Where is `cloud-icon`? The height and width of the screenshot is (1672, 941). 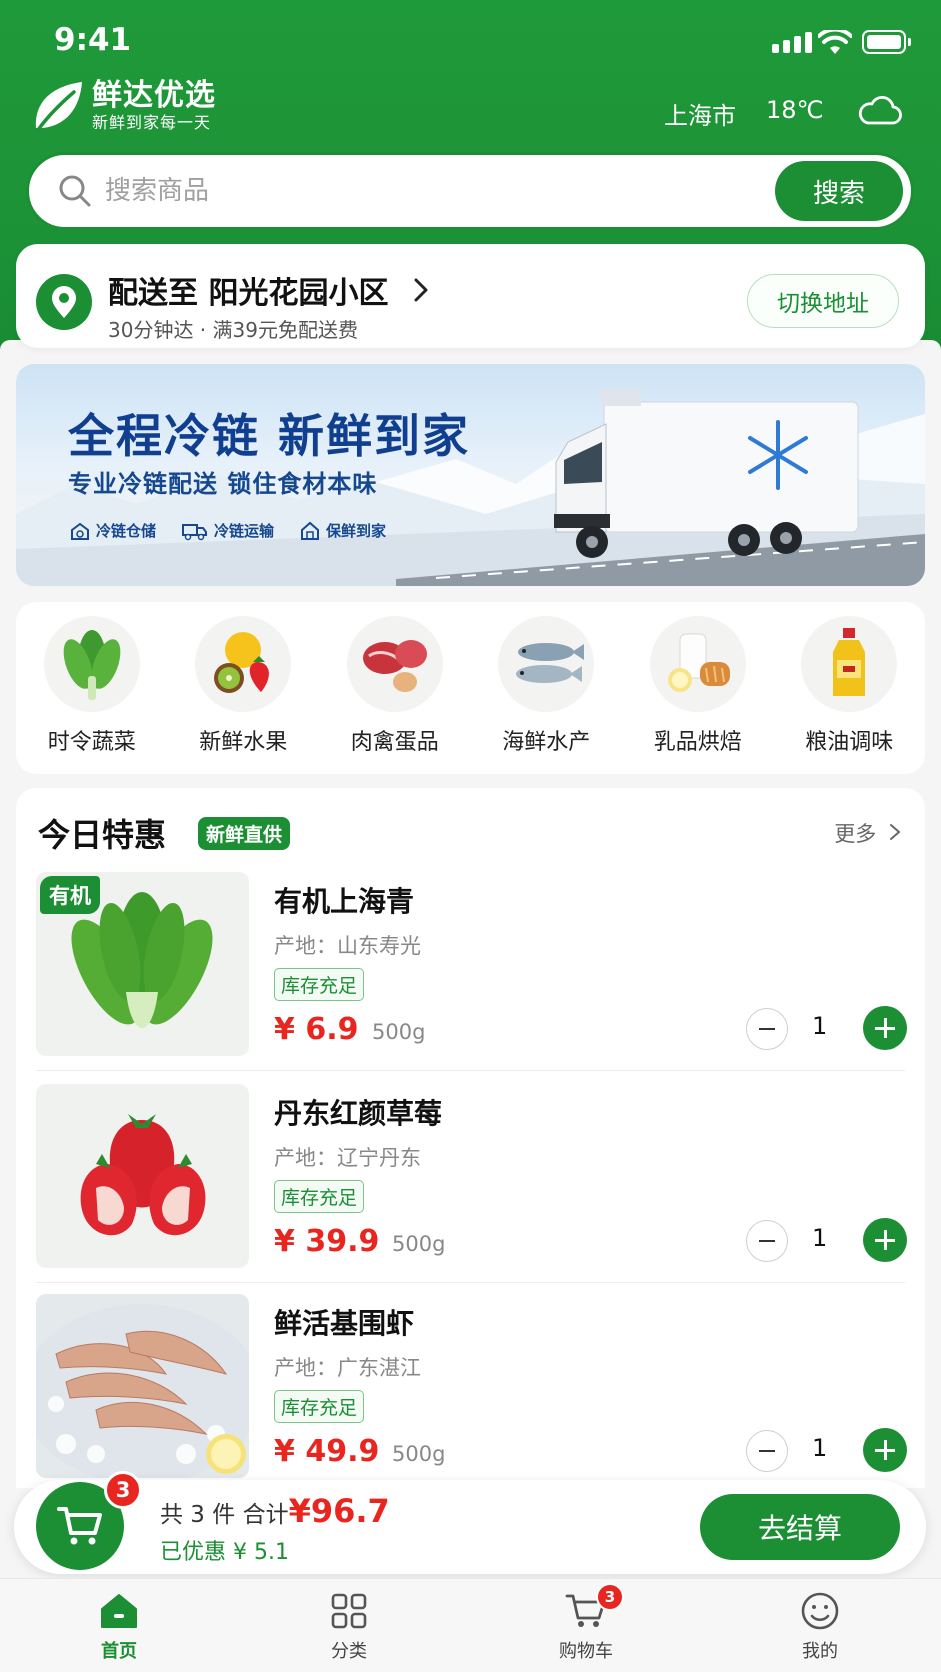
cloud-icon is located at coordinates (880, 110).